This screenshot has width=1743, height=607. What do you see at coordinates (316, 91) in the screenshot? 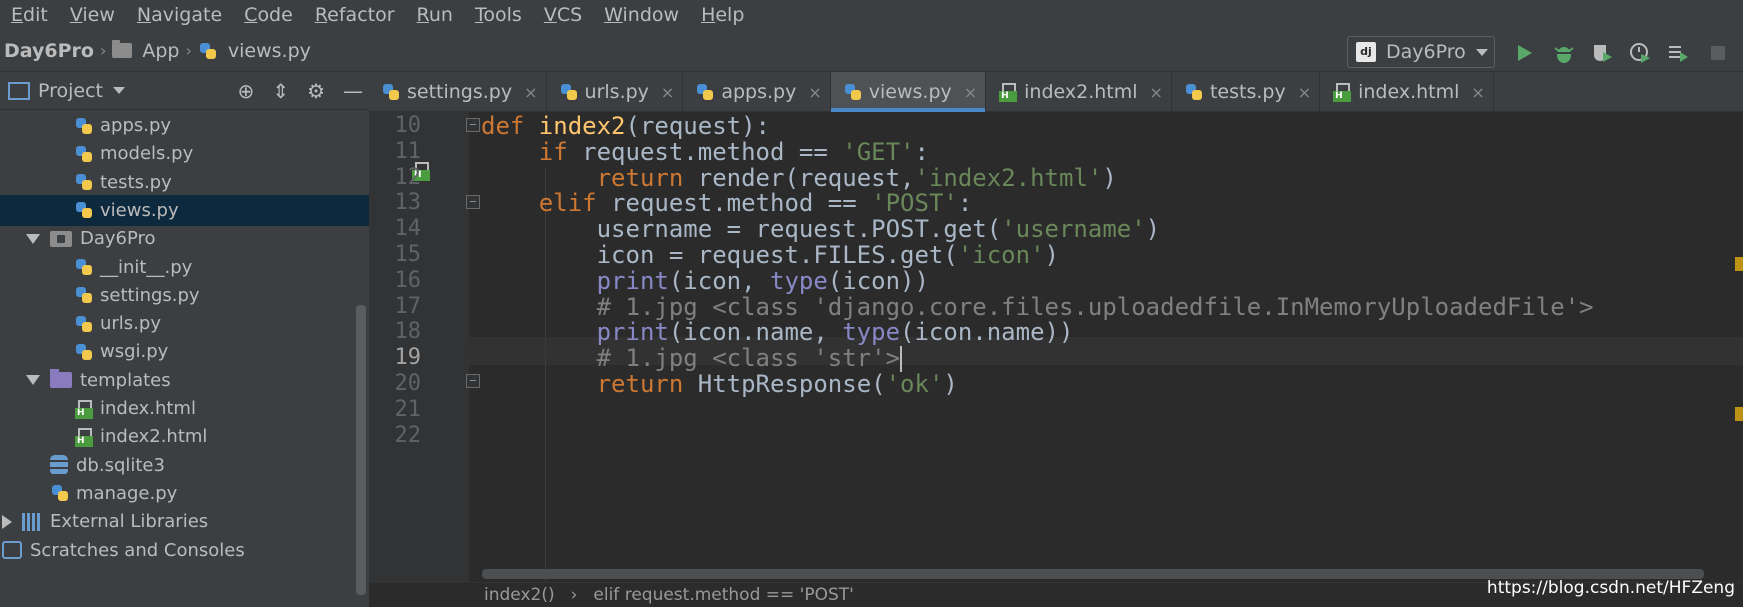
I see `gear-icon: ⚙` at bounding box center [316, 91].